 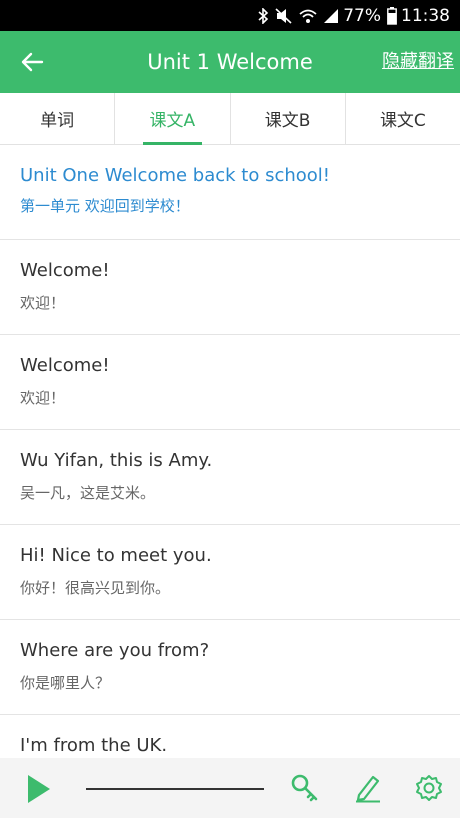 What do you see at coordinates (230, 477) in the screenshot?
I see `sentence-item: Wu Yifan, this is Amy. 吴一凡，这是艾米。` at bounding box center [230, 477].